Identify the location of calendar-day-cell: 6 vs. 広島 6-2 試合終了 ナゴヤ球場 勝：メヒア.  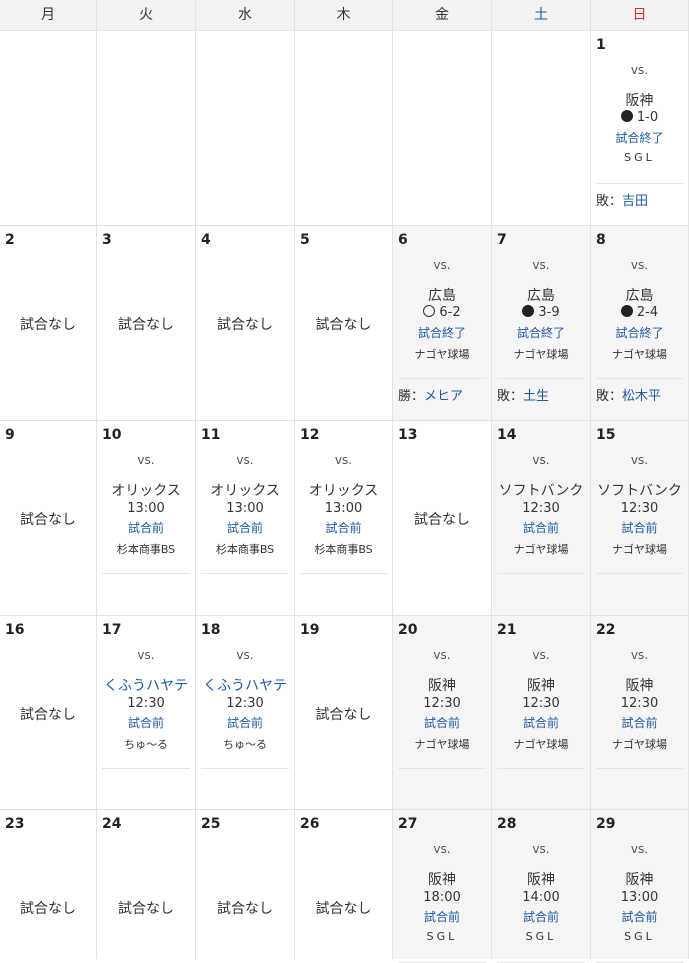
(442, 322).